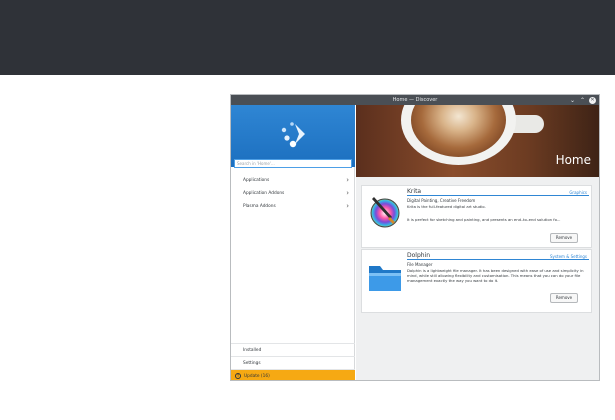  I want to click on maximize-icon: ⌃, so click(582, 100).